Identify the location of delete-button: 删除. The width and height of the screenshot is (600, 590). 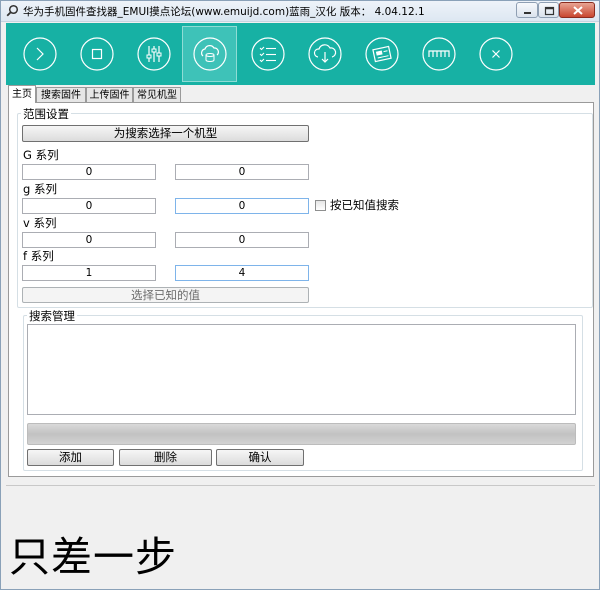
(165, 457).